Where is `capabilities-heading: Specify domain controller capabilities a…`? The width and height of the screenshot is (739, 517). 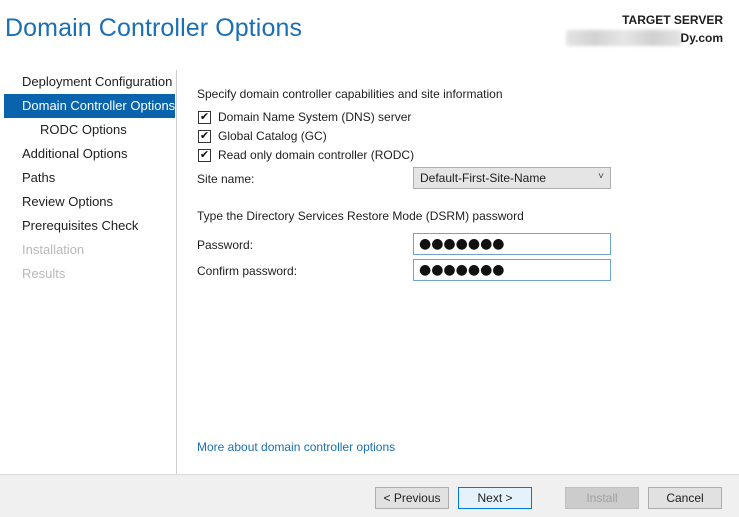
capabilities-heading: Specify domain controller capabilities a… is located at coordinates (350, 94).